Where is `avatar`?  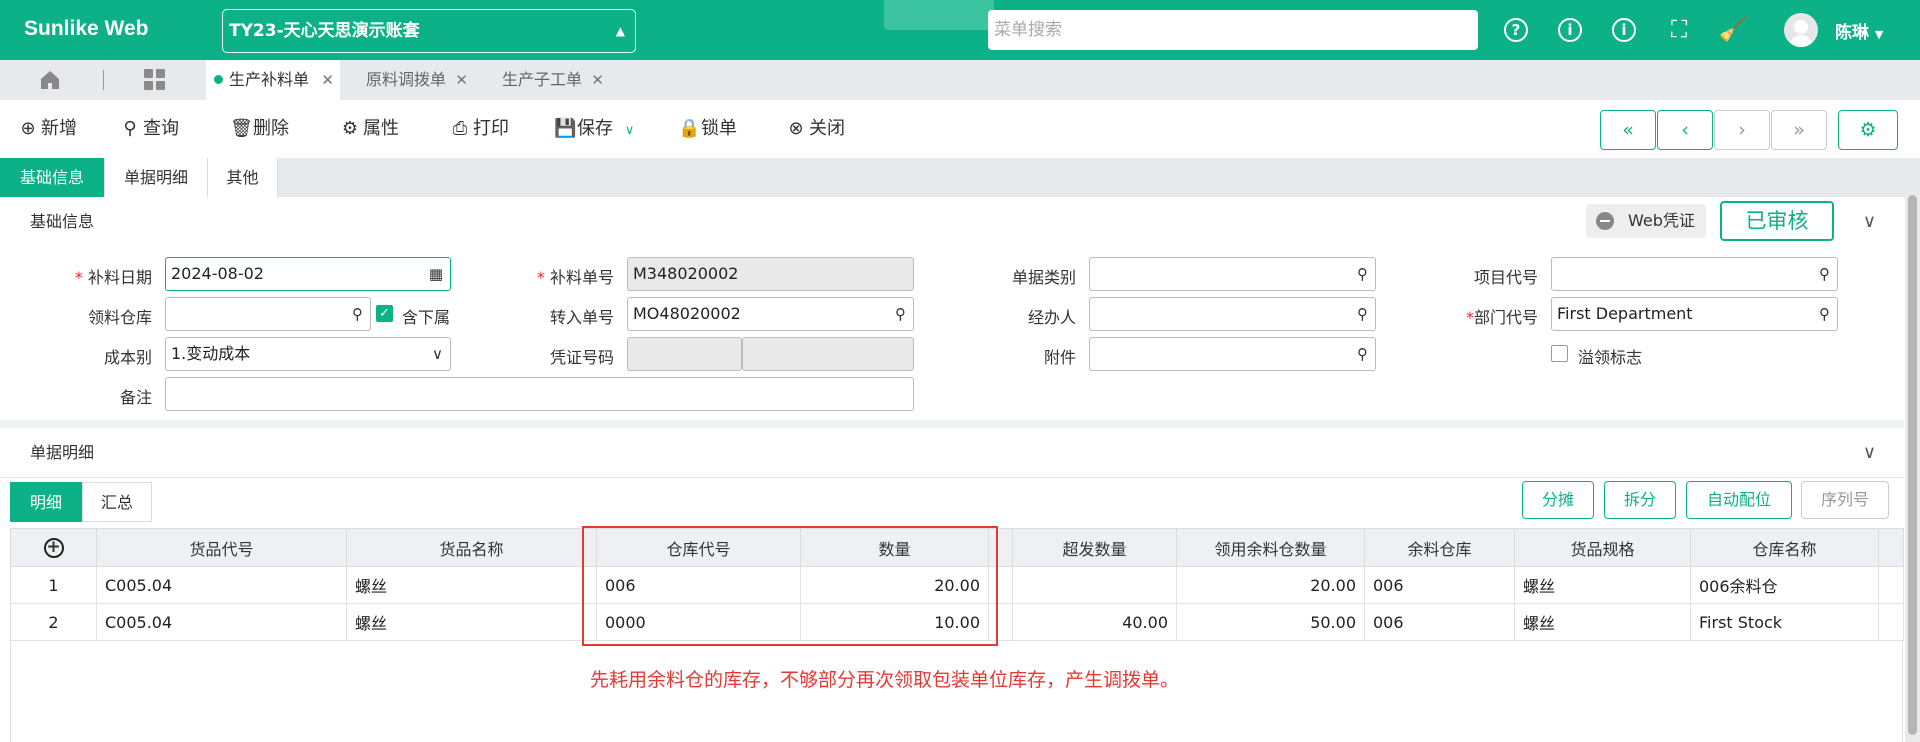
avatar is located at coordinates (1801, 30).